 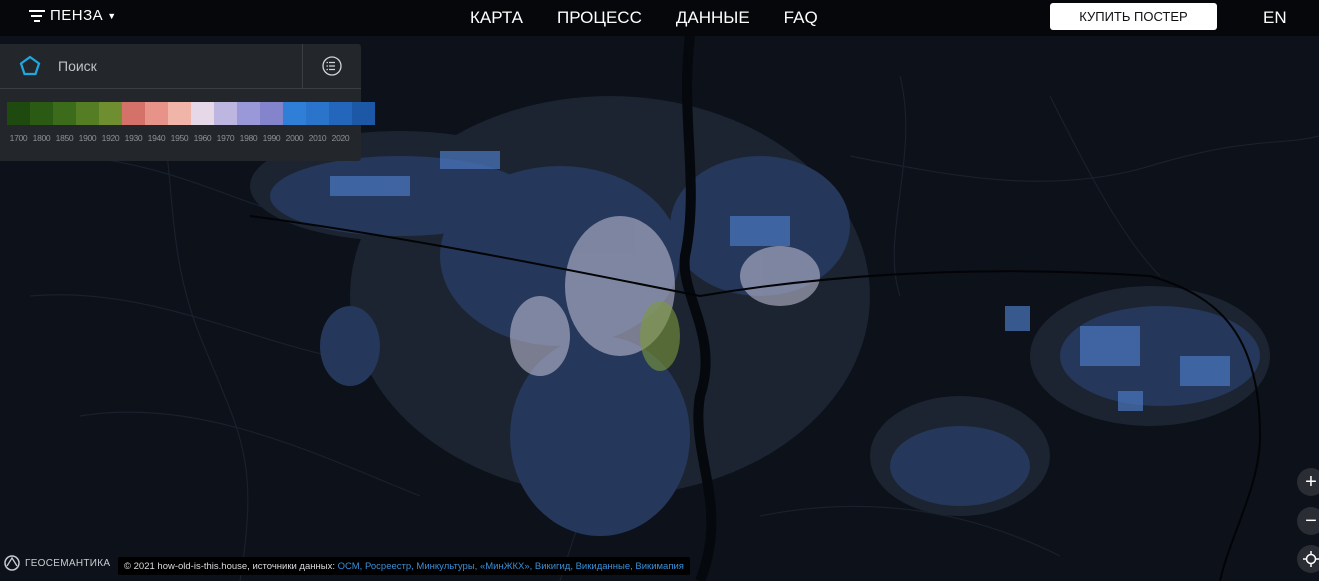 I want to click on list-icon, so click(x=332, y=66).